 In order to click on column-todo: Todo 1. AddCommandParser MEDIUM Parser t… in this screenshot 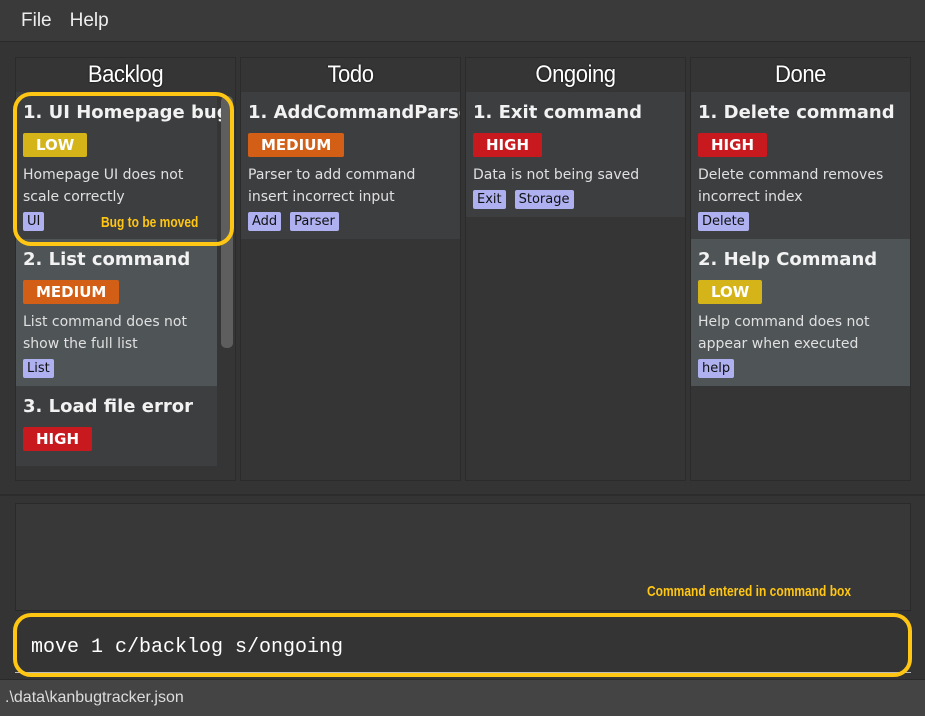, I will do `click(350, 269)`.